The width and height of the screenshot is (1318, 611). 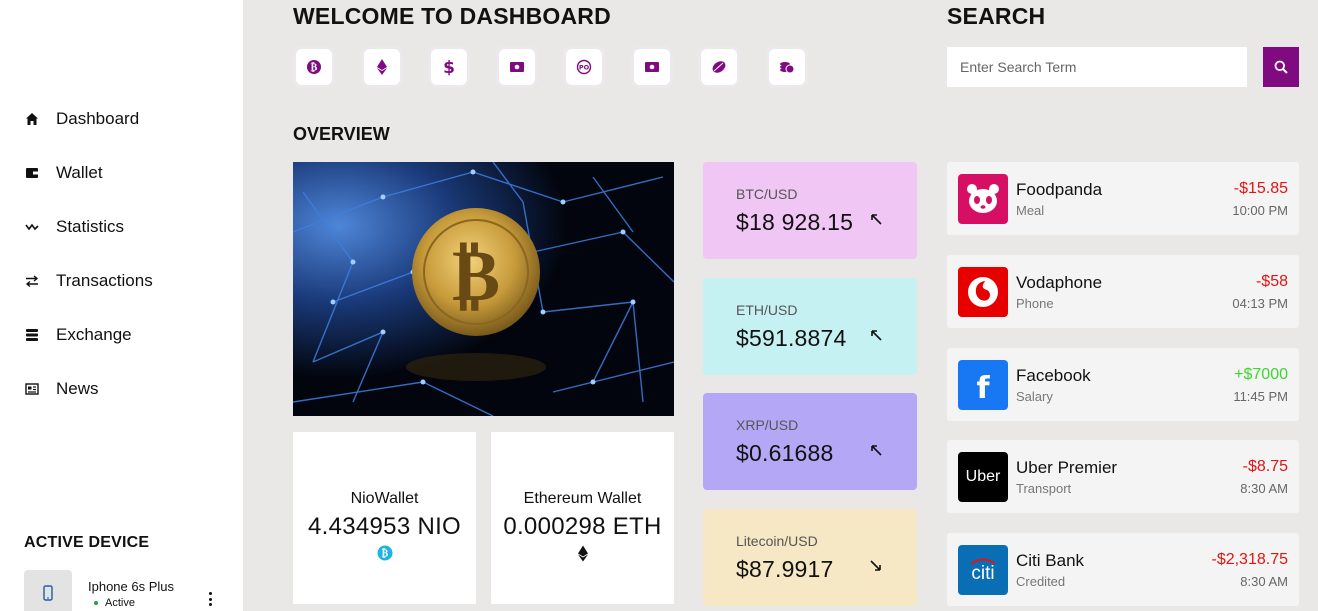 I want to click on transaction-name: Foodpanda, so click(x=1059, y=189).